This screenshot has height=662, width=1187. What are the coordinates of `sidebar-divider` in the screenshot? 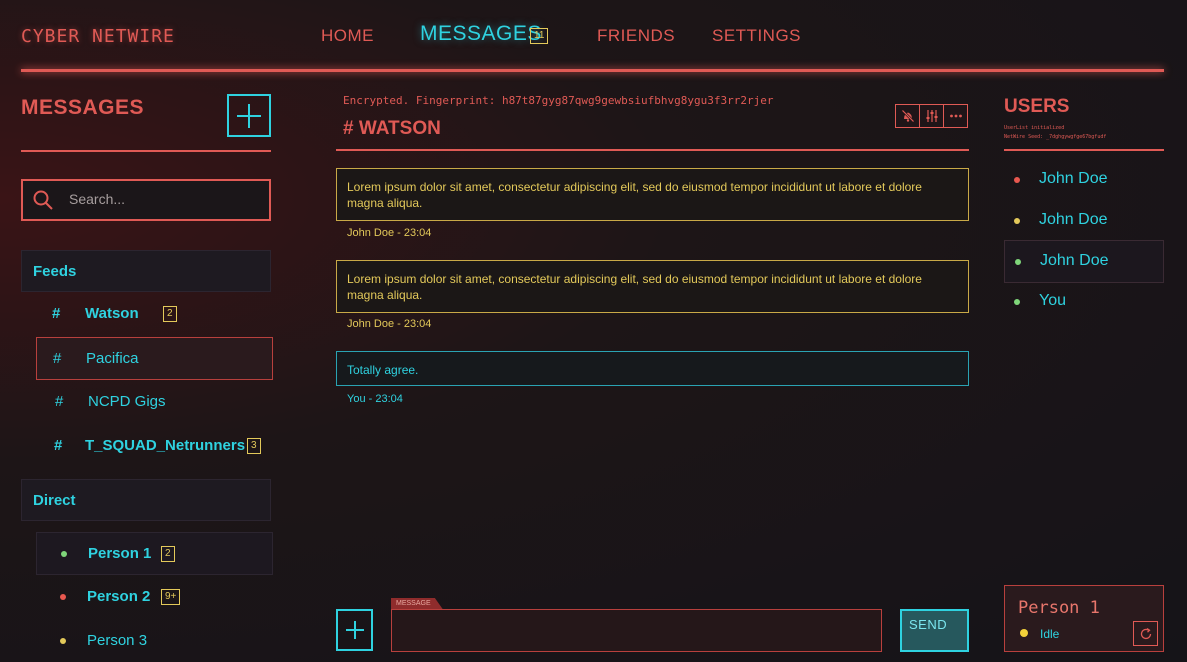 It's located at (146, 151).